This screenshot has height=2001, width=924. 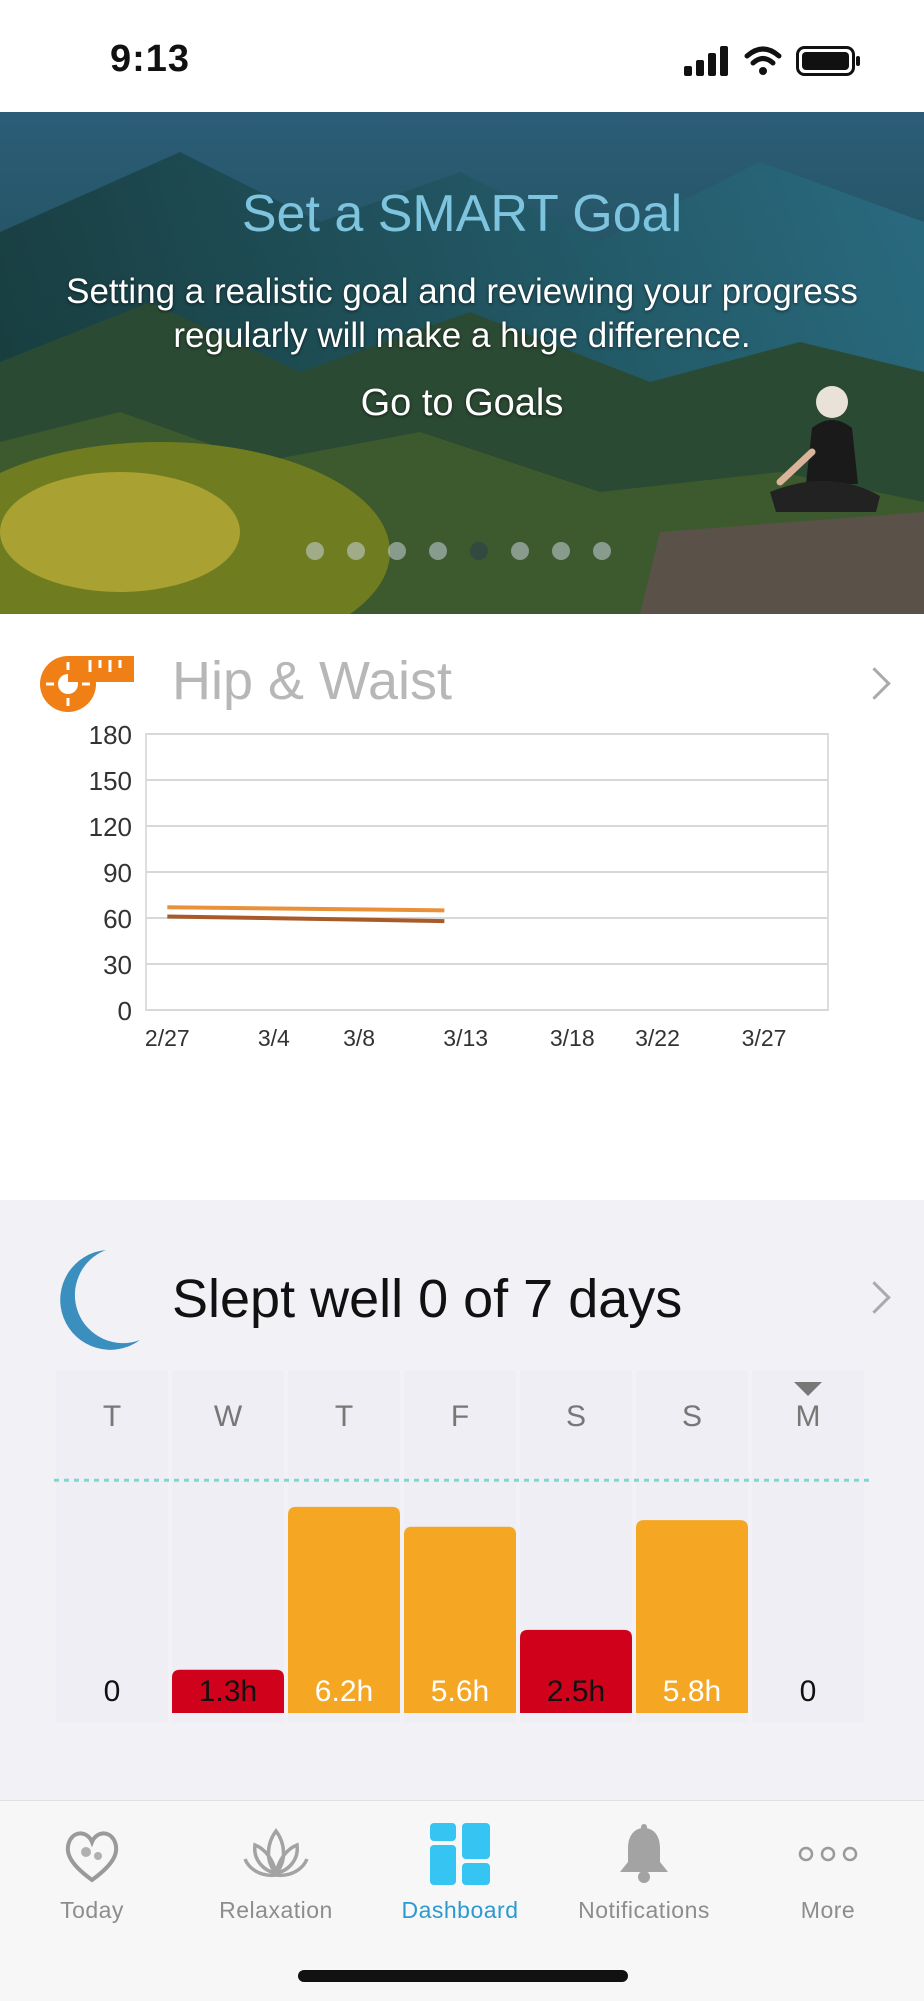 I want to click on x-tick-label: 3/13, so click(x=465, y=1038).